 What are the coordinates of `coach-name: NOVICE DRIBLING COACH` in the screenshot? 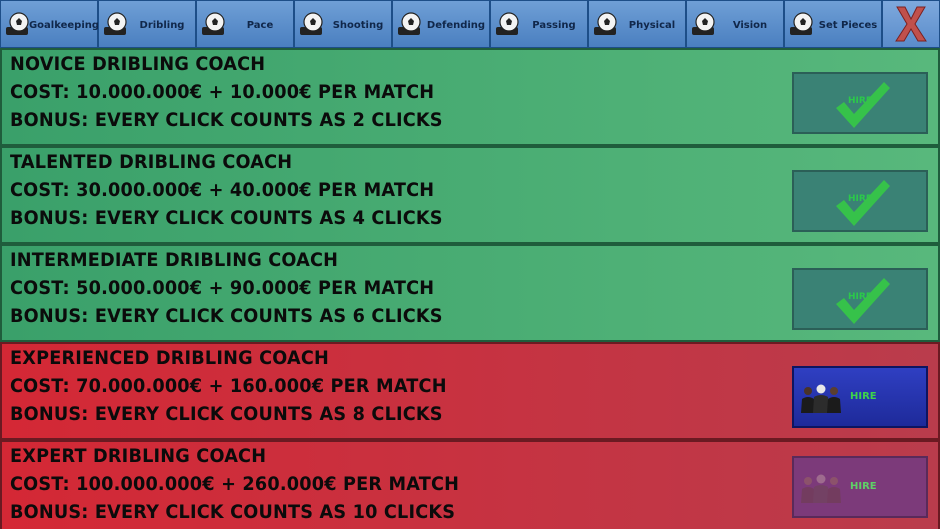 It's located at (138, 64).